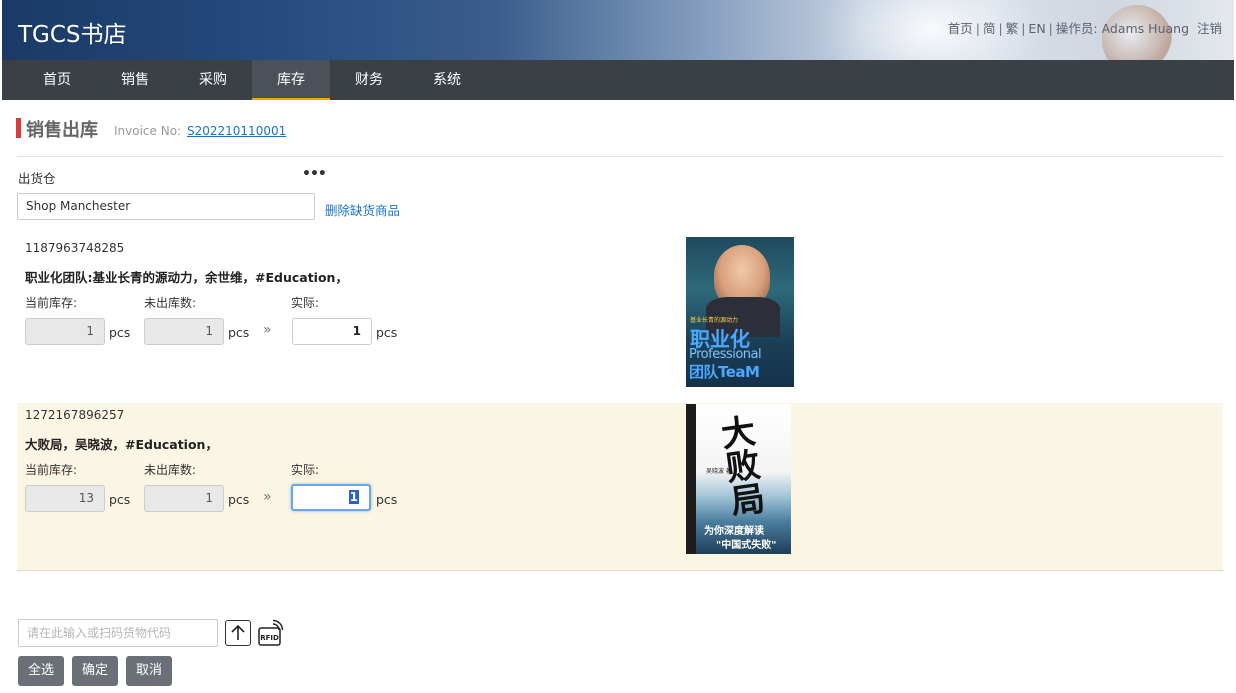 The height and width of the screenshot is (693, 1236). Describe the element at coordinates (447, 80) in the screenshot. I see `nav-item-system: 系统` at that location.